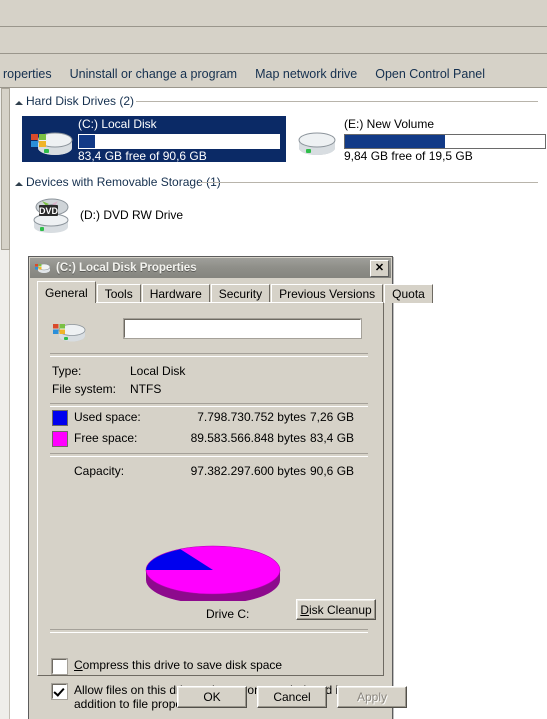 The height and width of the screenshot is (719, 547). I want to click on toolbar-open-control-panel: Open Control Panel, so click(430, 74).